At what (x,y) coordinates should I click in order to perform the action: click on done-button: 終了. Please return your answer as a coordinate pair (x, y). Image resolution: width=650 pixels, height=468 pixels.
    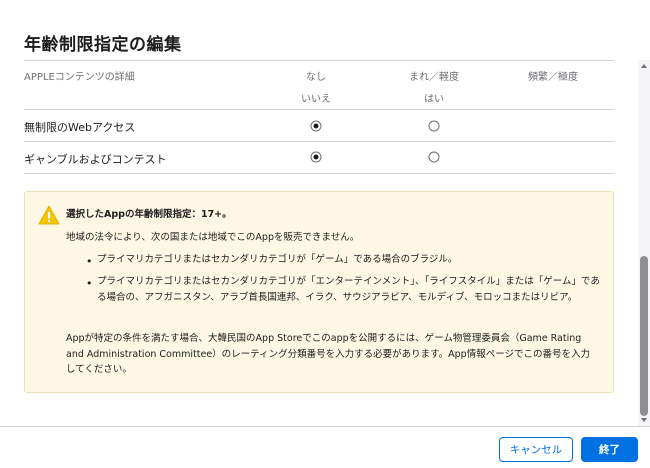
    Looking at the image, I should click on (609, 449).